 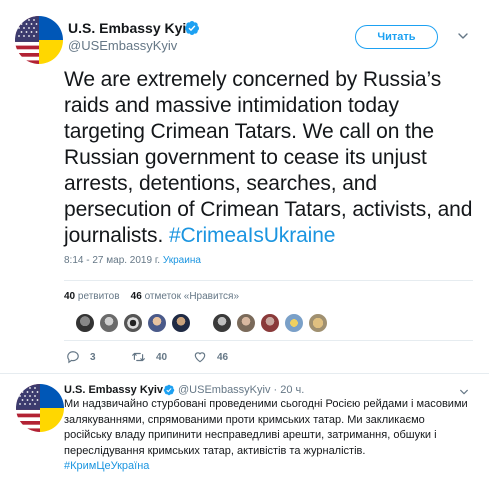 I want to click on likes-count: 46, so click(x=136, y=296).